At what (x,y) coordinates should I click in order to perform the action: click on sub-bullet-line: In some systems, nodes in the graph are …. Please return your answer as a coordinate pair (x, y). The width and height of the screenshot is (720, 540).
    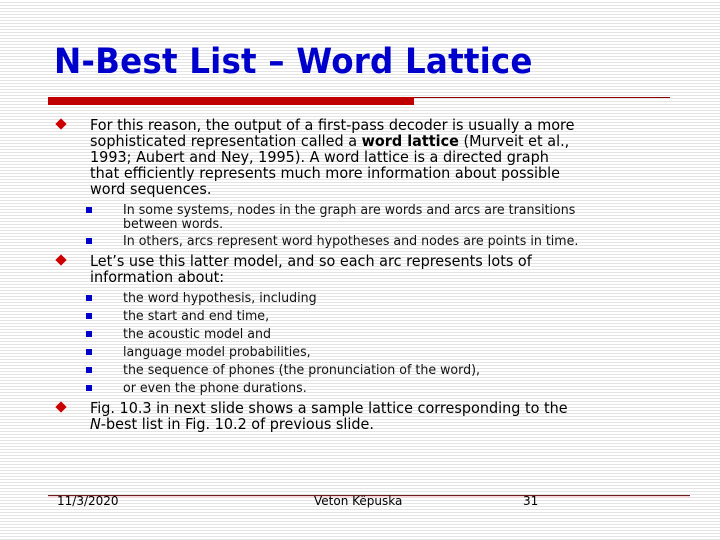
    Looking at the image, I should click on (349, 210).